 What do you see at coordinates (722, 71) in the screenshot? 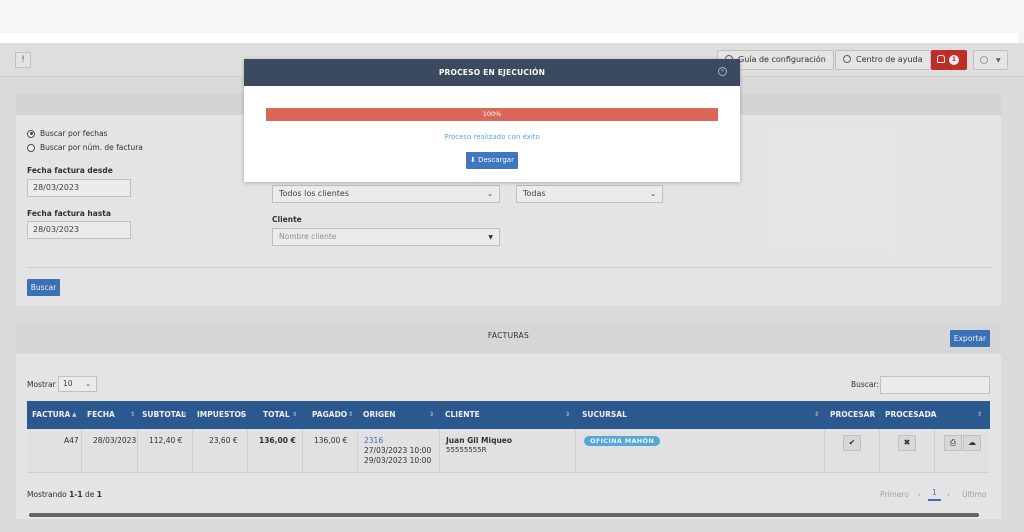
I see `close-icon: ✕` at bounding box center [722, 71].